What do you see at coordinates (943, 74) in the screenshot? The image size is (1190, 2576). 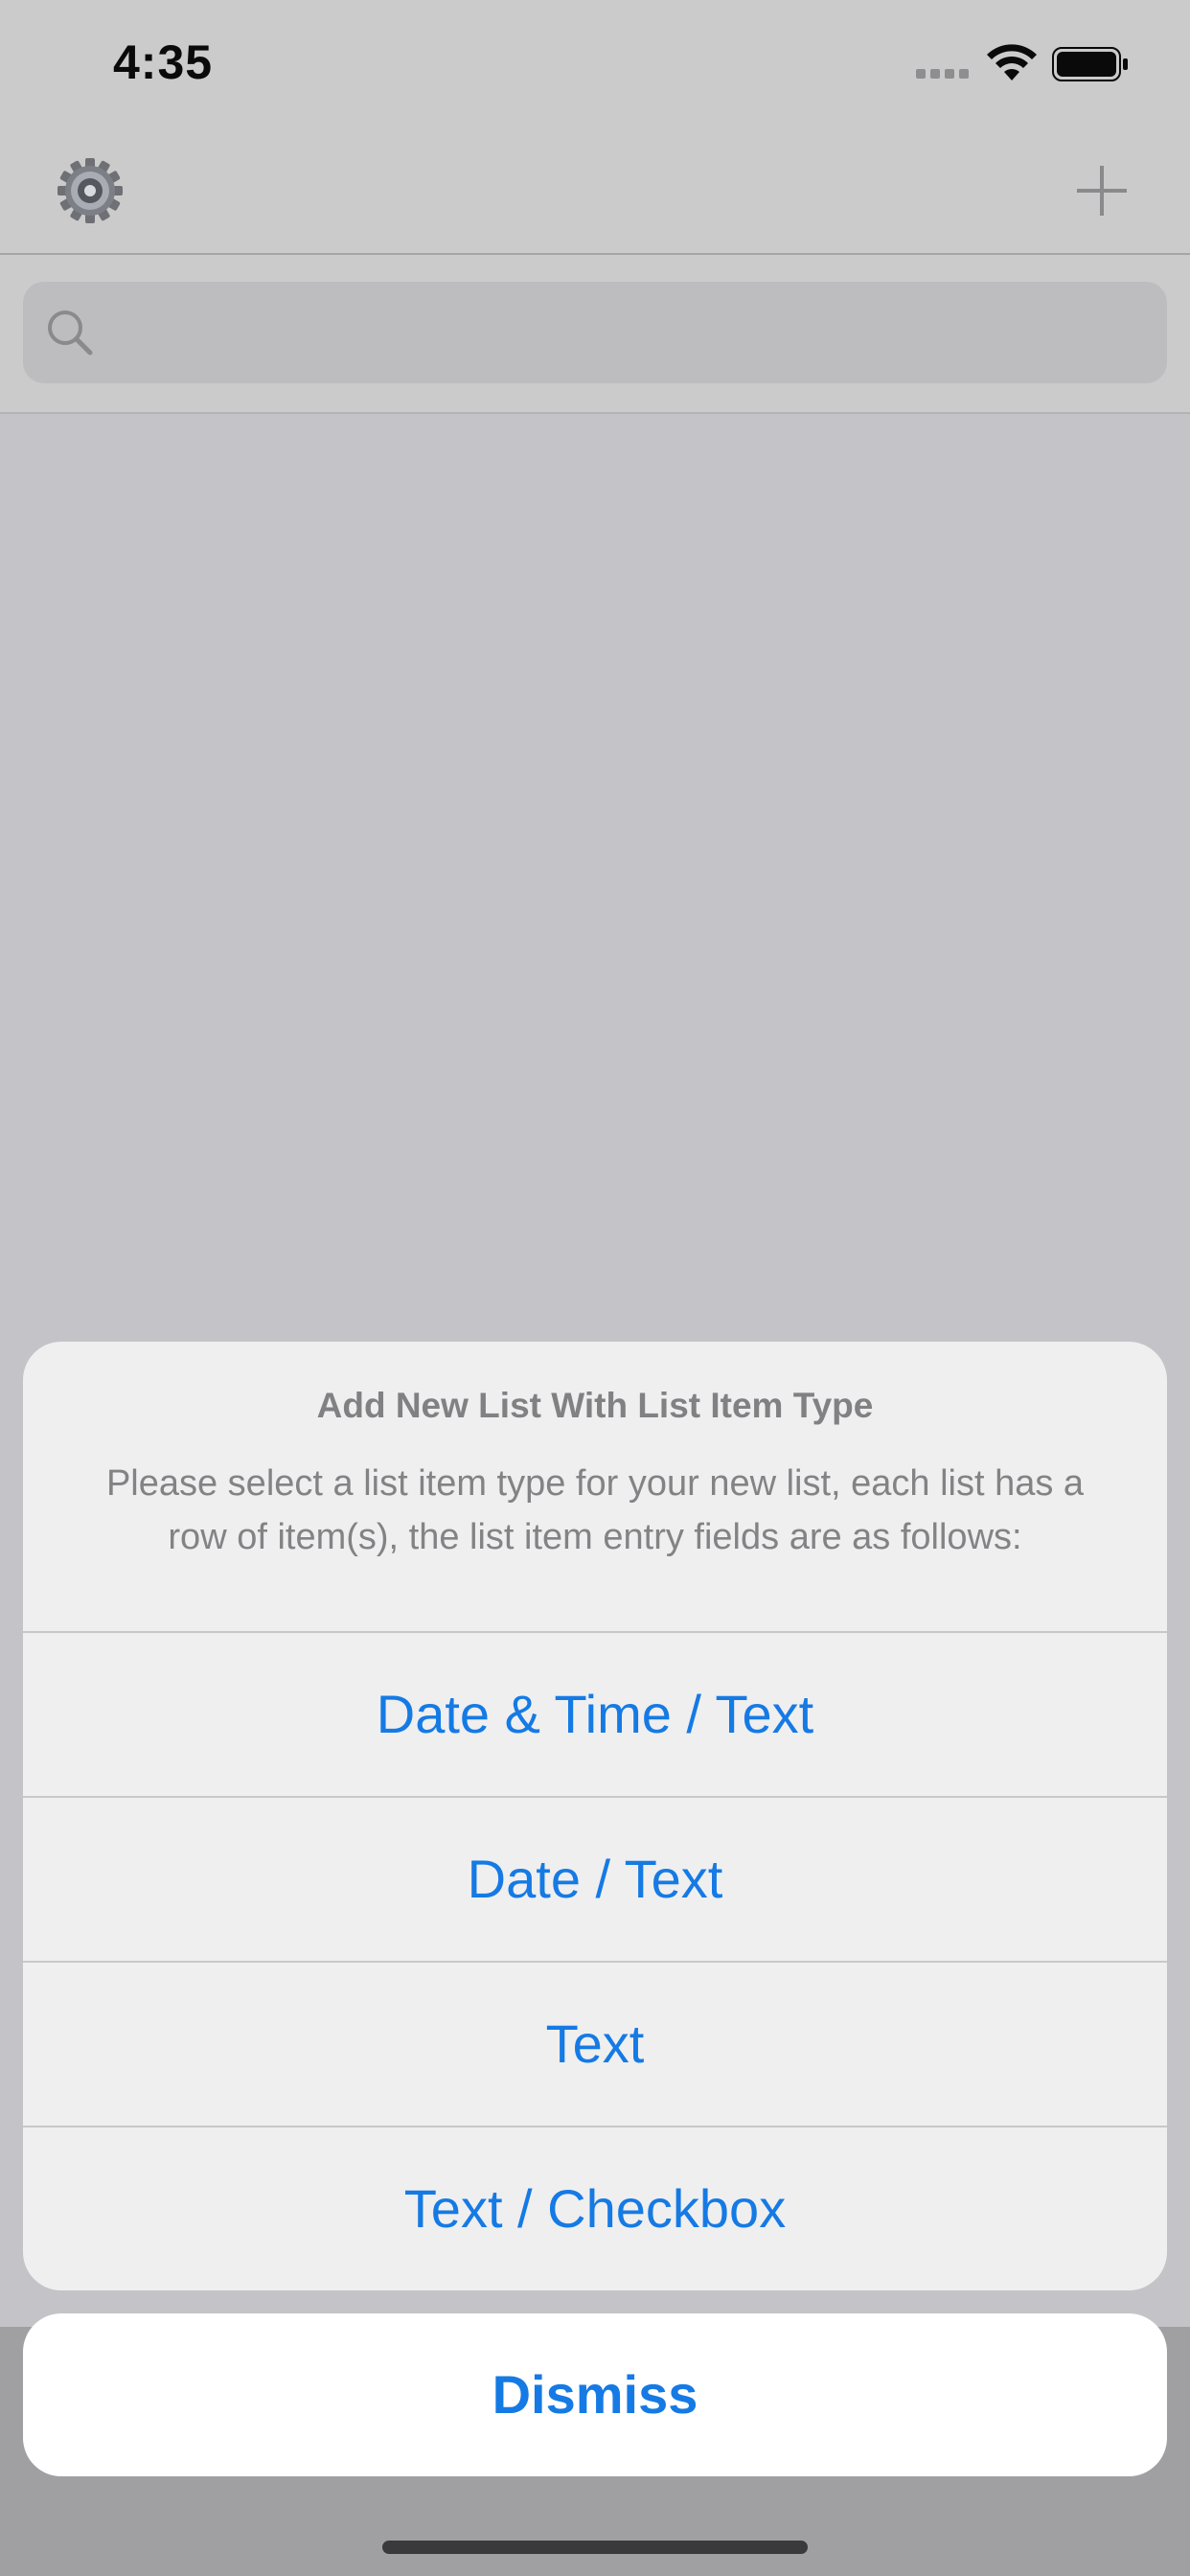 I see `cellular-signal-icon` at bounding box center [943, 74].